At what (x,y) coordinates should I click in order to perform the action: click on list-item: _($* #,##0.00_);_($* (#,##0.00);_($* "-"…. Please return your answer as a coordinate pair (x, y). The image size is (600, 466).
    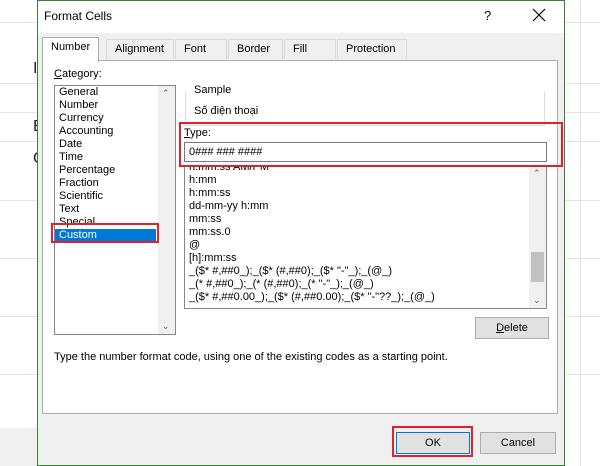
    Looking at the image, I should click on (365, 297).